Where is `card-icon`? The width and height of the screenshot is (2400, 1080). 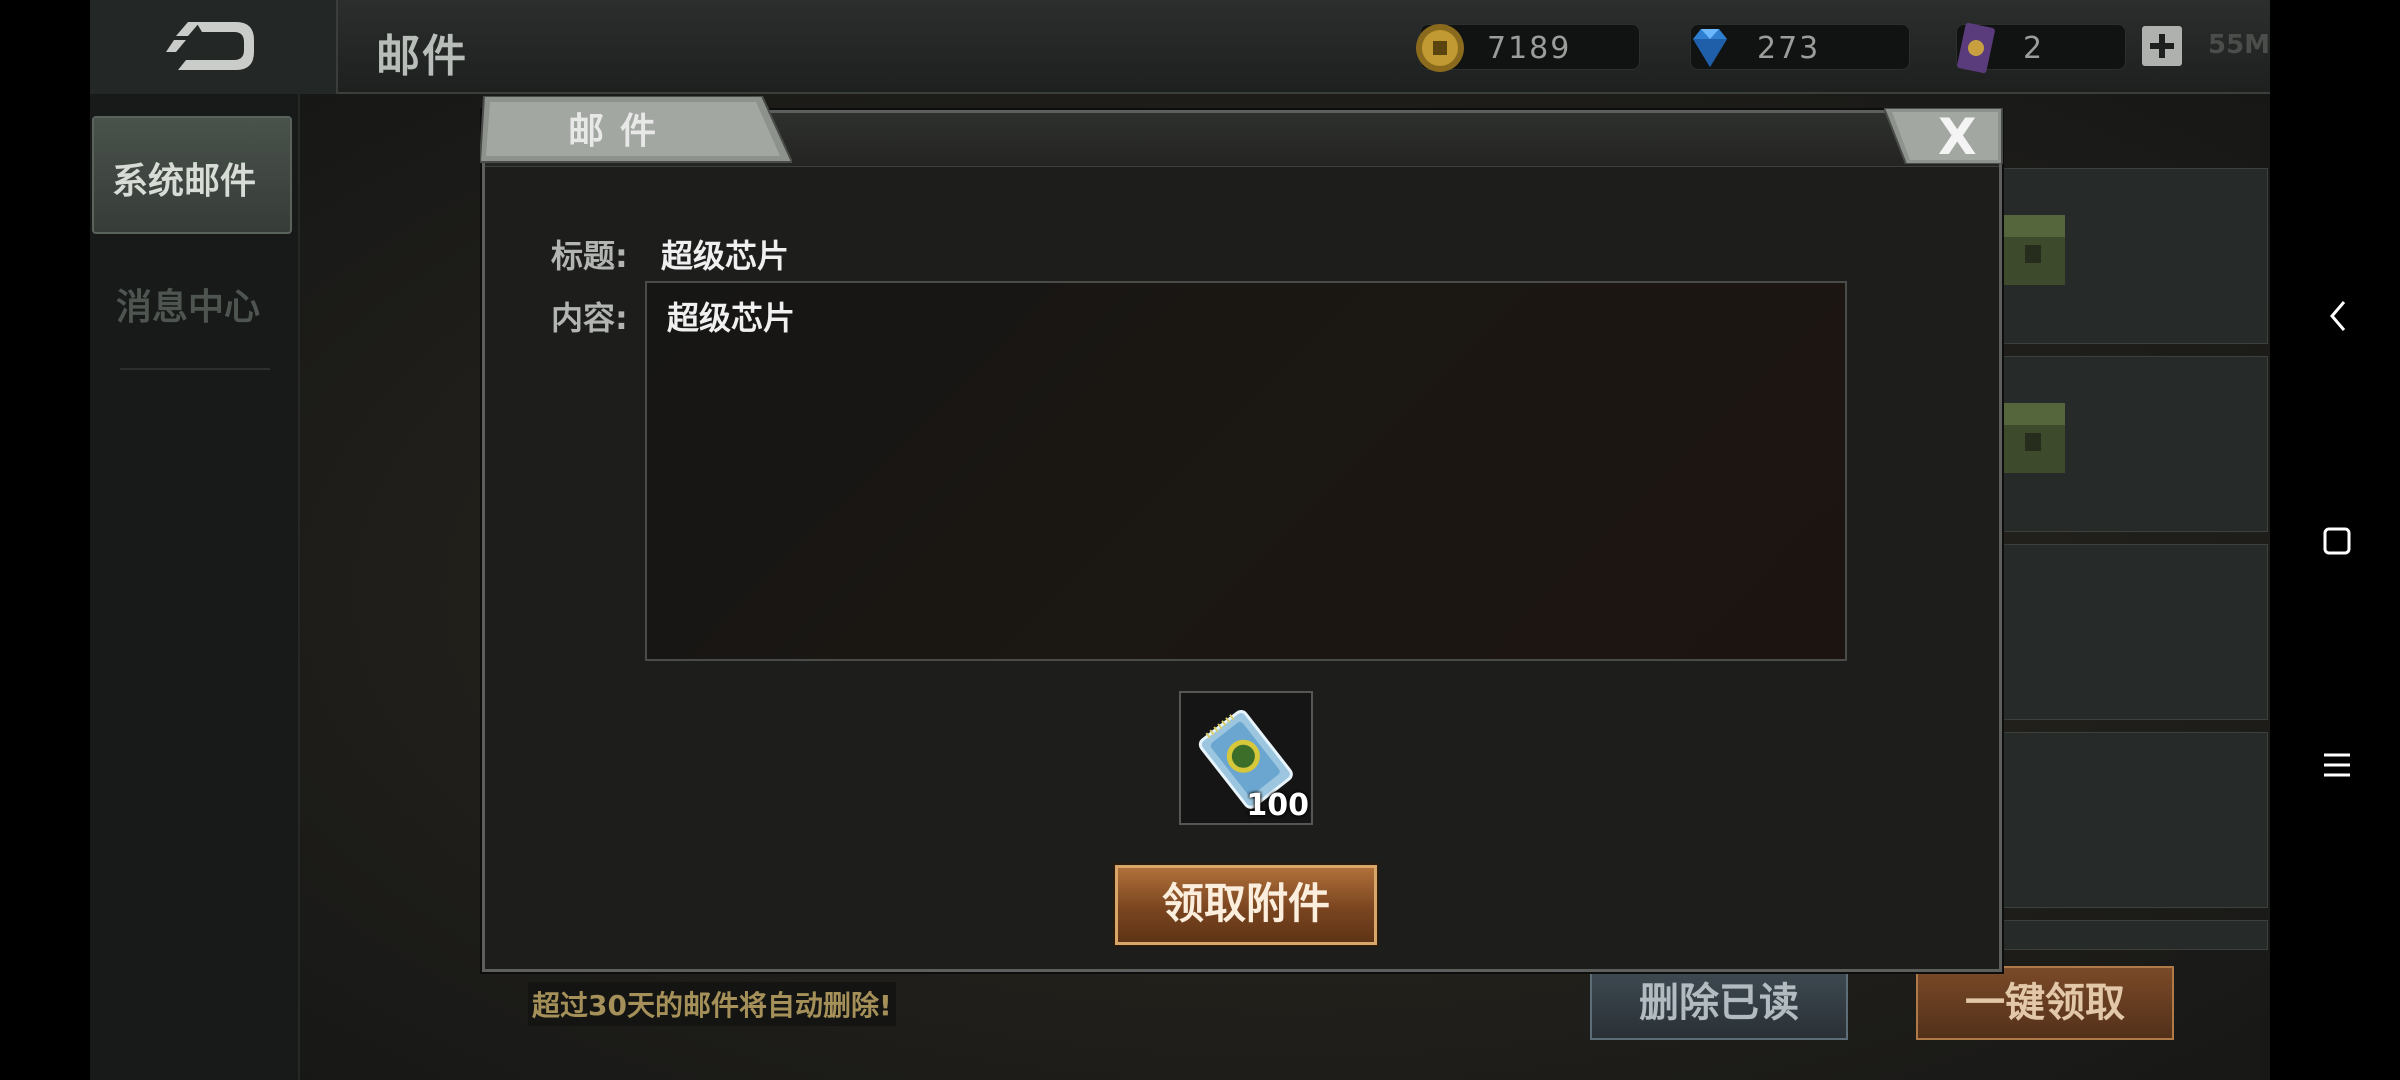 card-icon is located at coordinates (1976, 48).